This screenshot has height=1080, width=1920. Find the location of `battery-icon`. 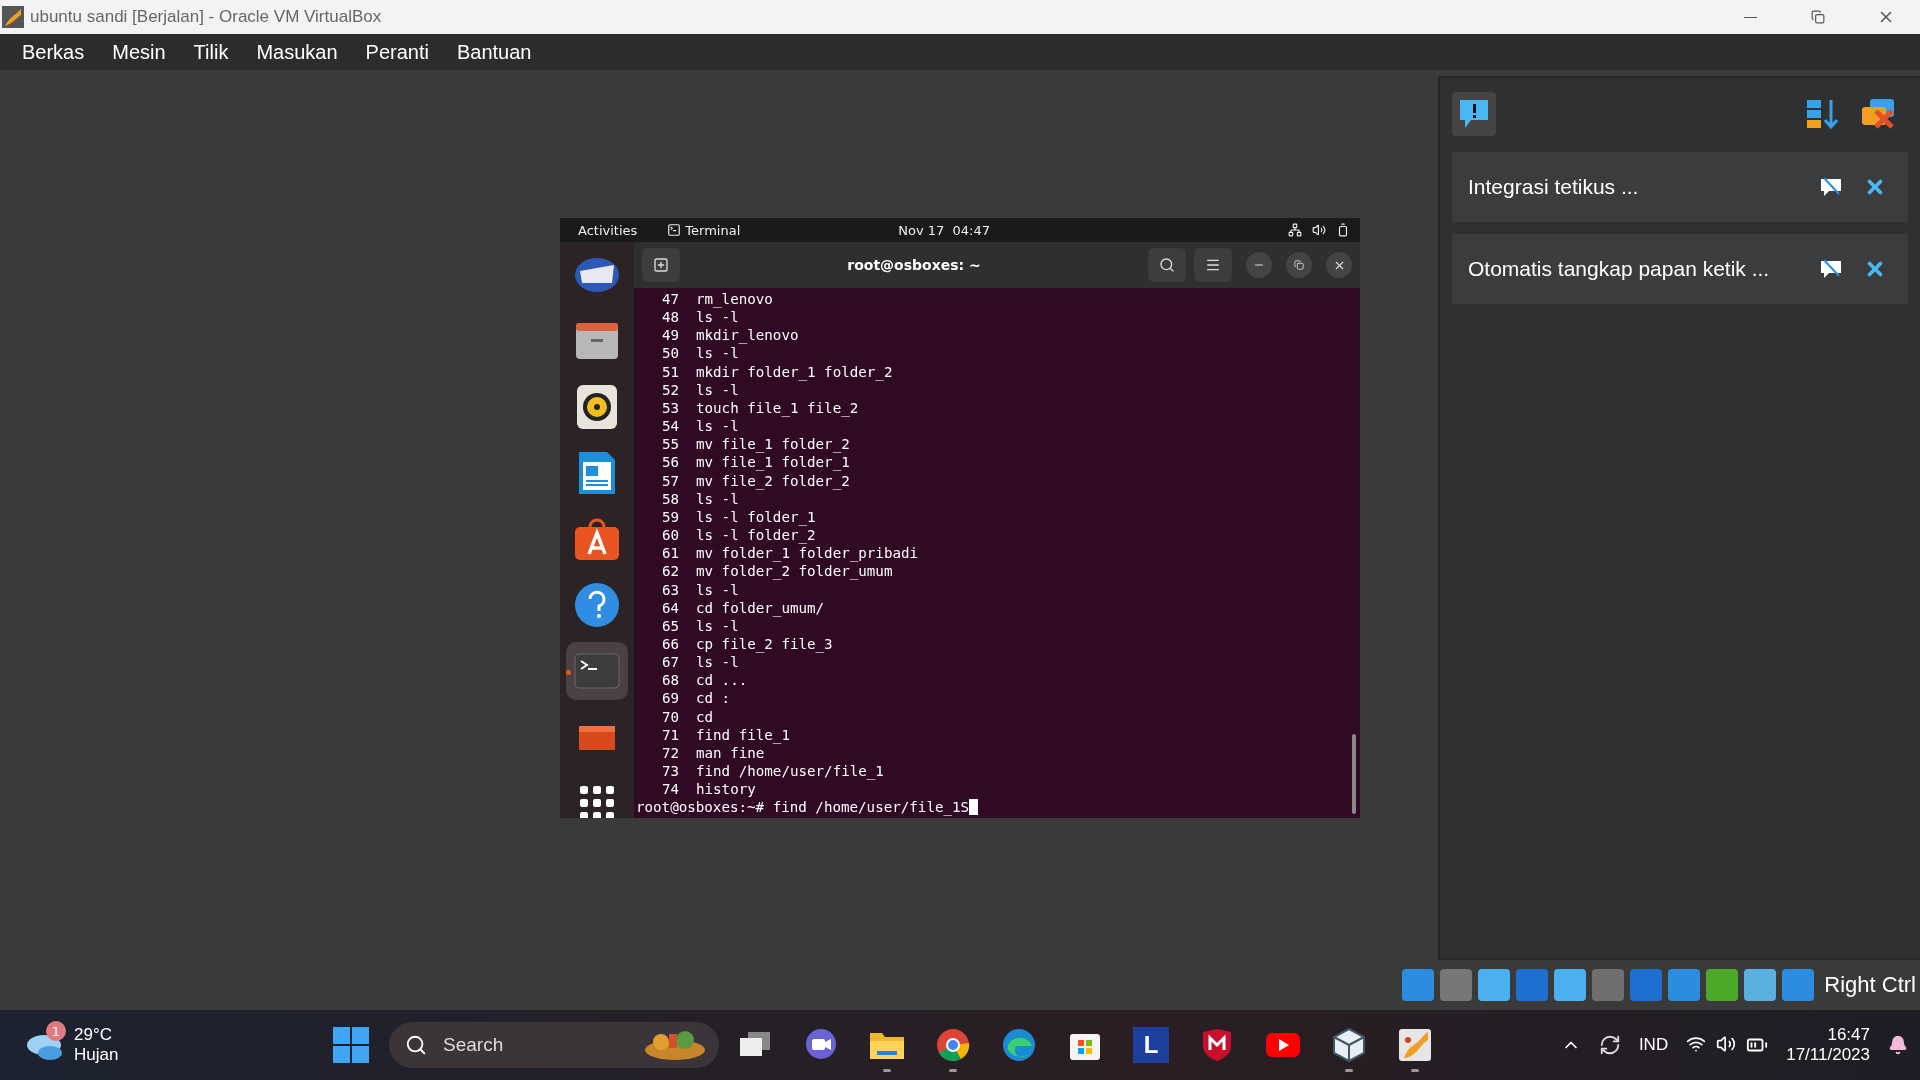

battery-icon is located at coordinates (1343, 230).